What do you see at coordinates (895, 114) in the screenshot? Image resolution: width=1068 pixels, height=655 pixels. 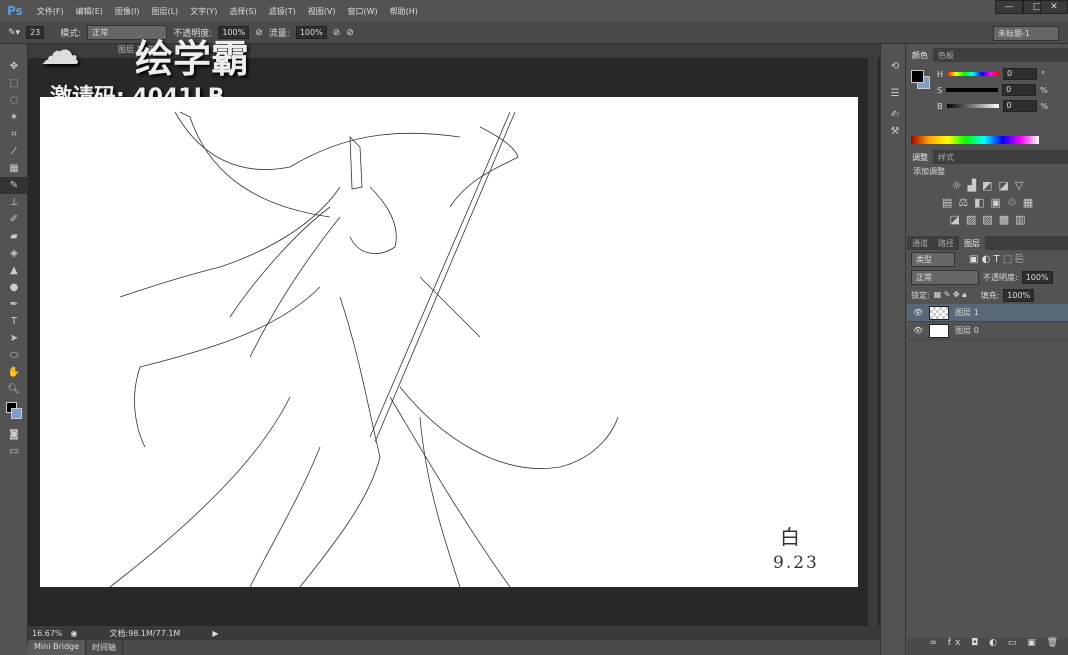 I see `brush-presets-icon: ✍` at bounding box center [895, 114].